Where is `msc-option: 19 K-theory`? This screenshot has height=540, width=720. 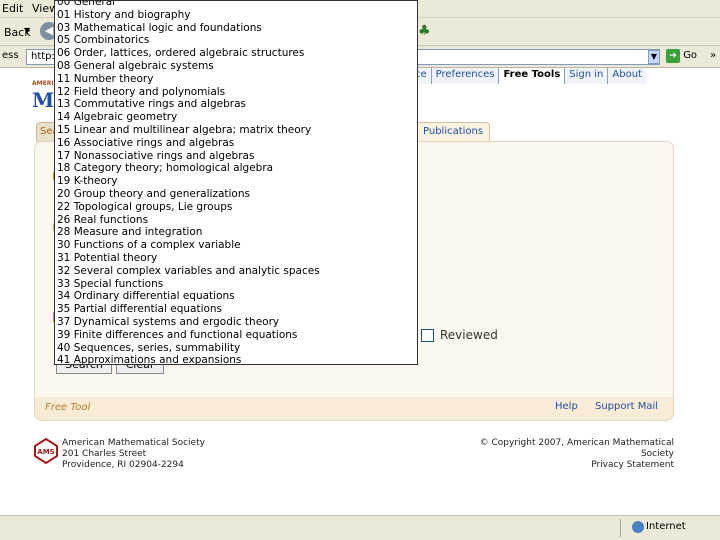 msc-option: 19 K-theory is located at coordinates (188, 181).